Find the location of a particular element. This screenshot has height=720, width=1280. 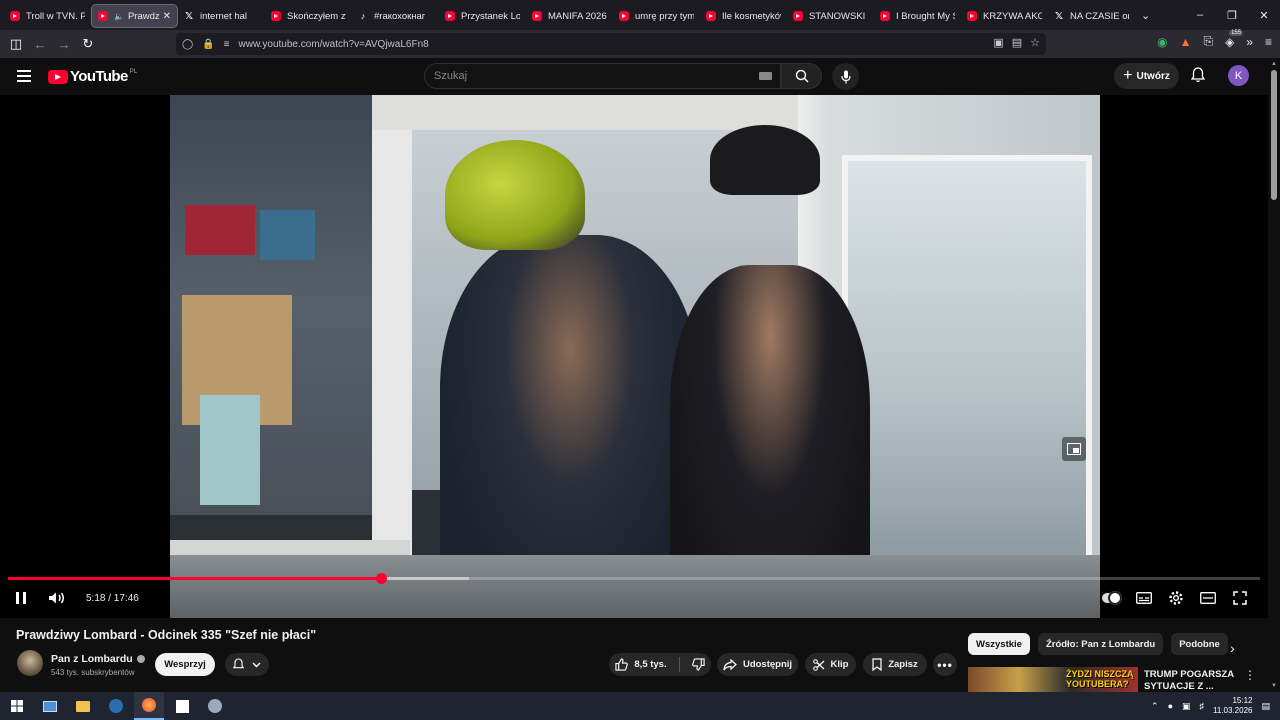

progress-bar is located at coordinates (634, 578).